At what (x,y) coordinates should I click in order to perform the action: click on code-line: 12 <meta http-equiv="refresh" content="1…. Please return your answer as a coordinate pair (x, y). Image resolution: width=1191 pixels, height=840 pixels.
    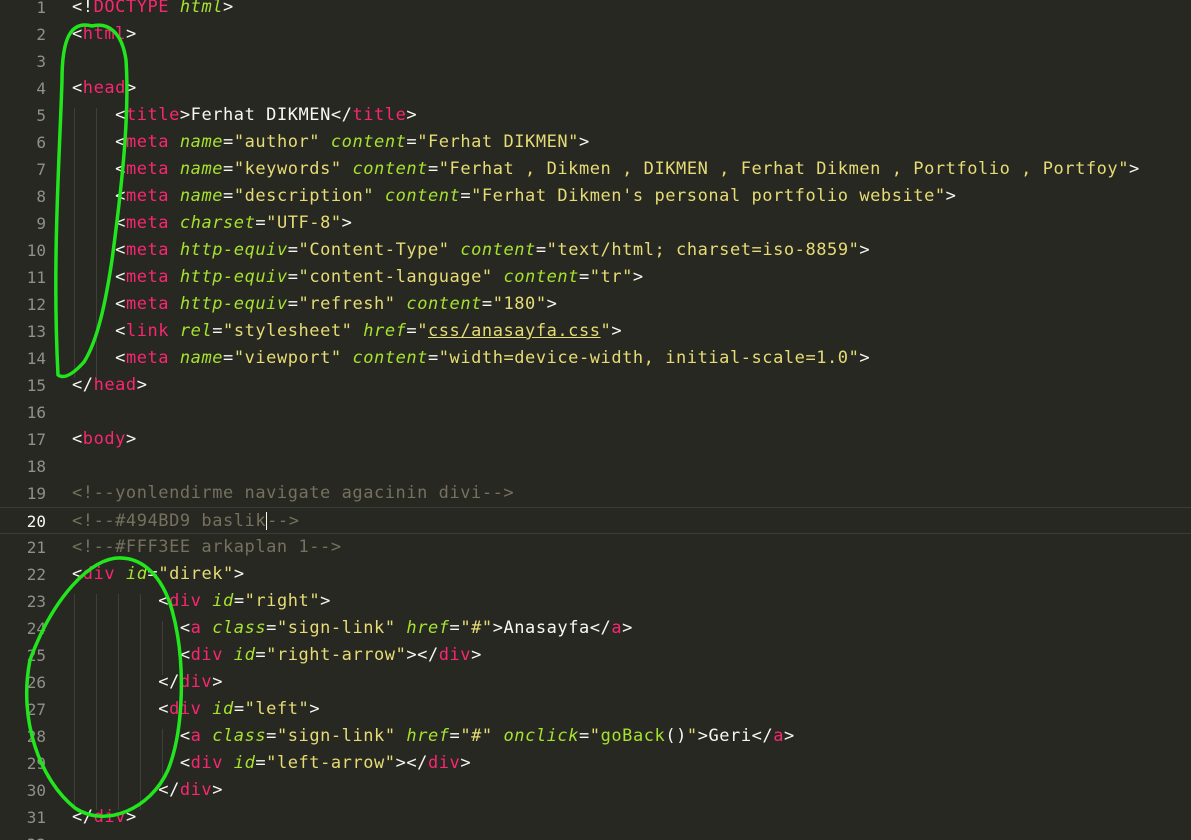
    Looking at the image, I should click on (595, 304).